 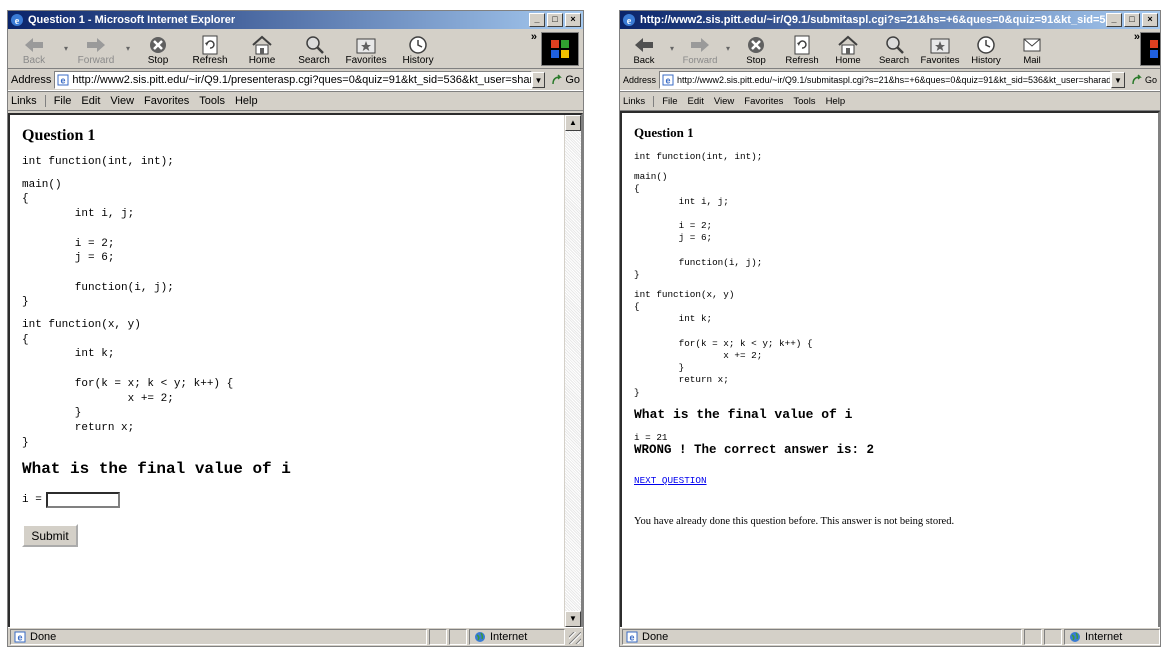 What do you see at coordinates (96, 45) in the screenshot?
I see `forward-arrow-icon` at bounding box center [96, 45].